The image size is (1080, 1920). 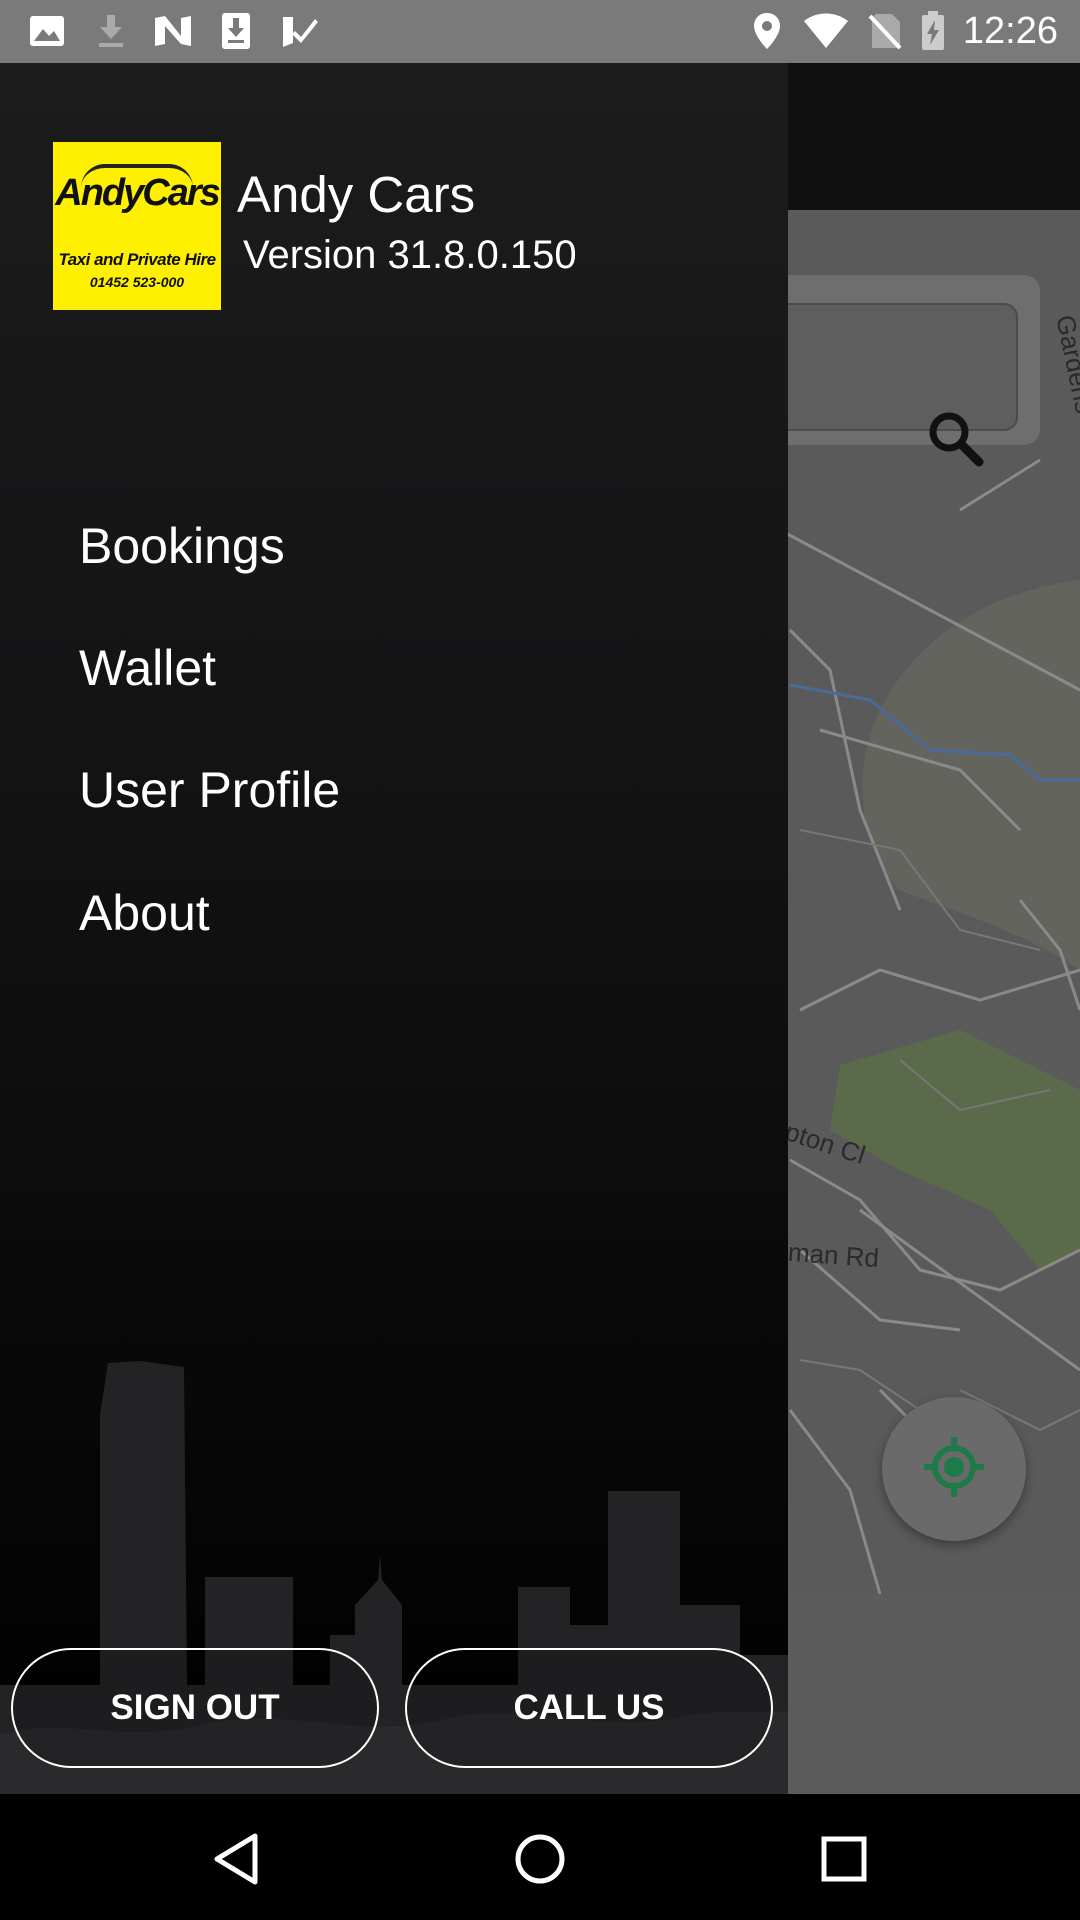 I want to click on logo-phone: 01452 523-000, so click(x=137, y=282).